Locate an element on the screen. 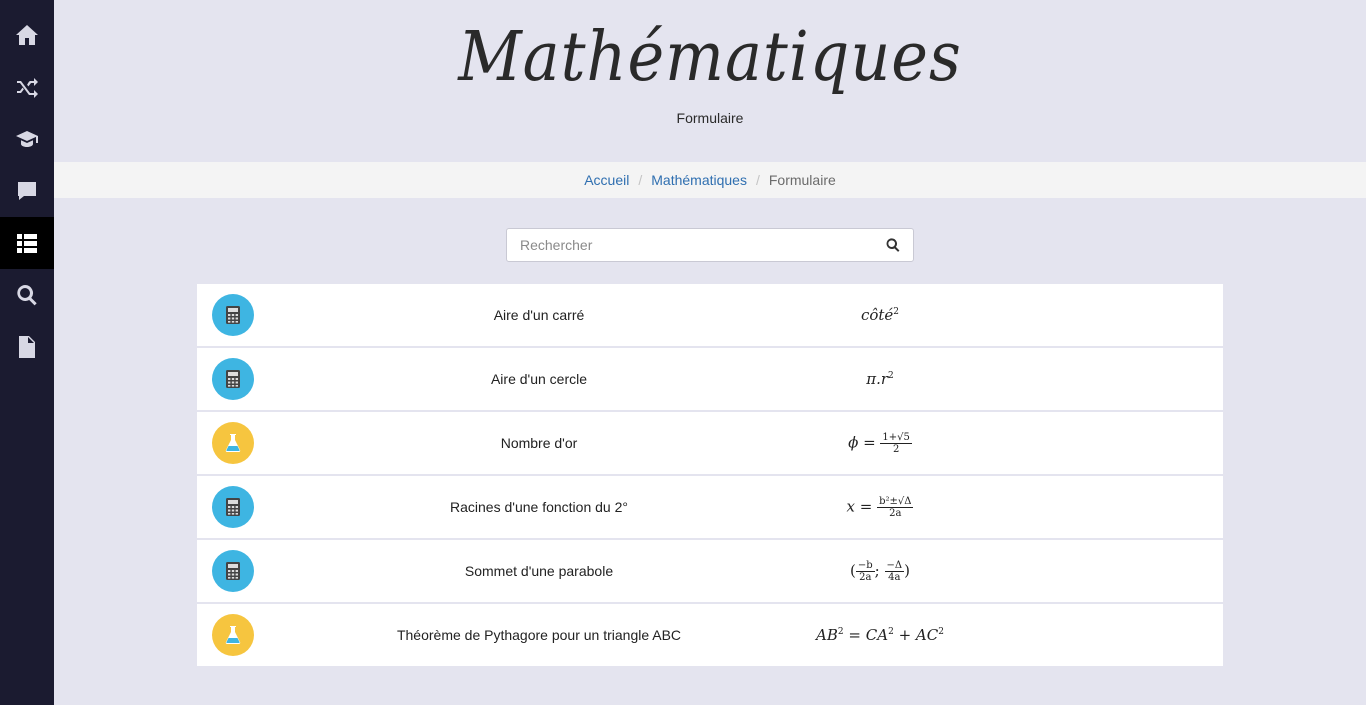  sidebar-item-documents is located at coordinates (27, 347).